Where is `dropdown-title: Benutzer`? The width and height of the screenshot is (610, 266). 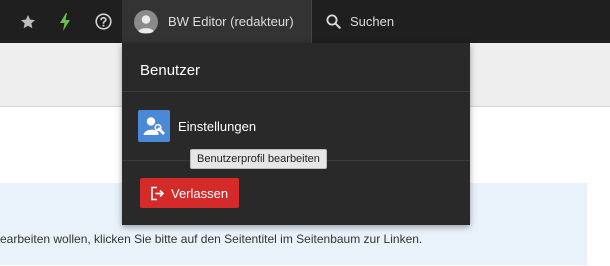 dropdown-title: Benutzer is located at coordinates (170, 70).